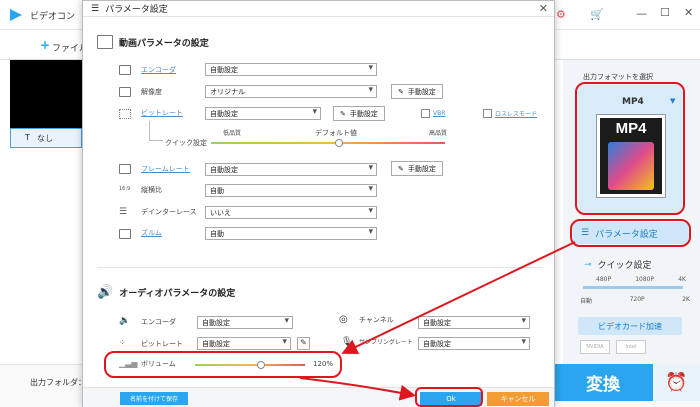  I want to click on arrow-to-ok, so click(357, 389).